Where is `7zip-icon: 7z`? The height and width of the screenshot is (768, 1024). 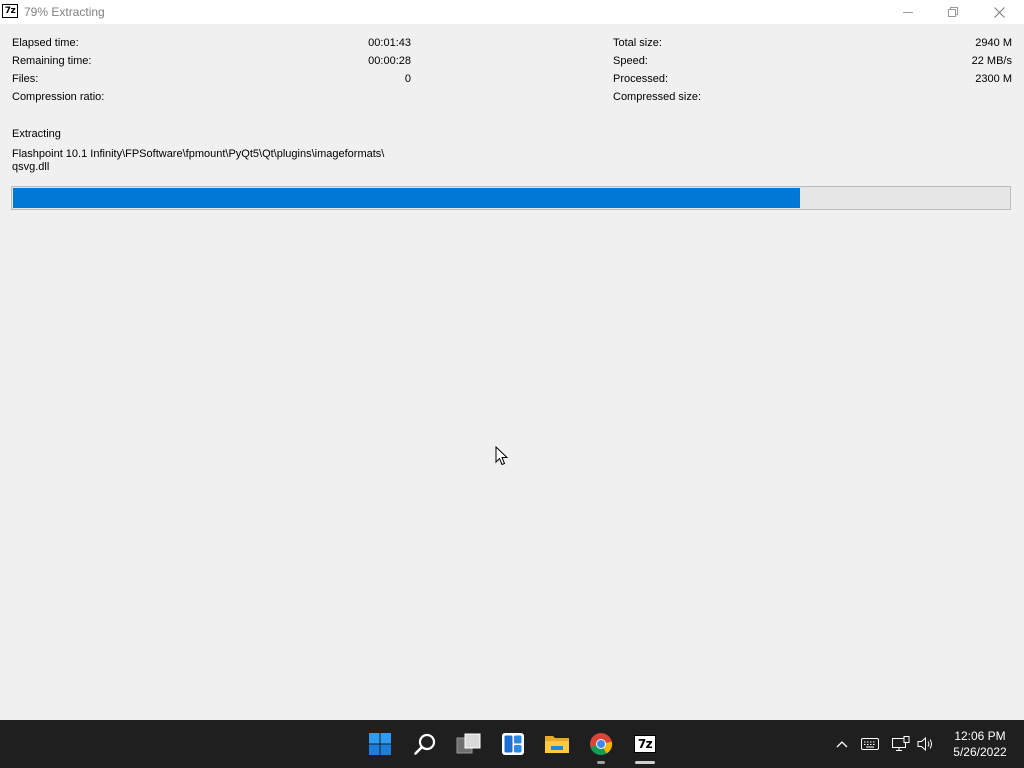 7zip-icon: 7z is located at coordinates (645, 744).